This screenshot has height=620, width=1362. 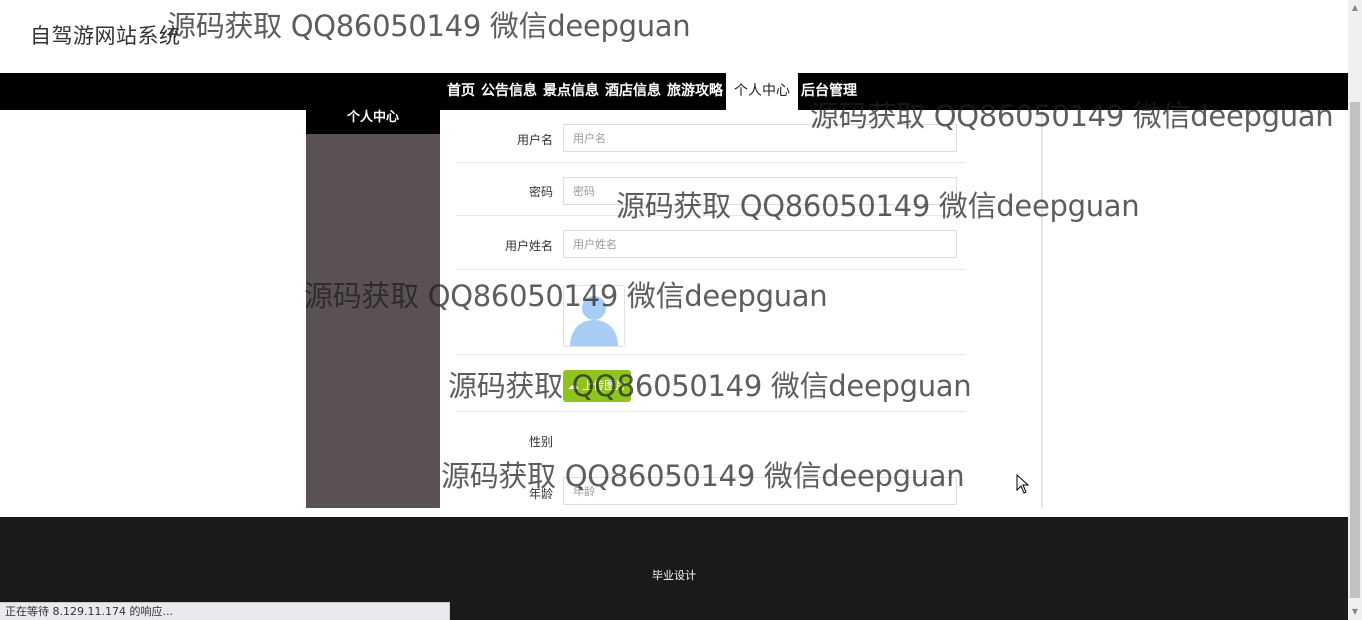 What do you see at coordinates (604, 385) in the screenshot?
I see `upload-button-label: 上传图片` at bounding box center [604, 385].